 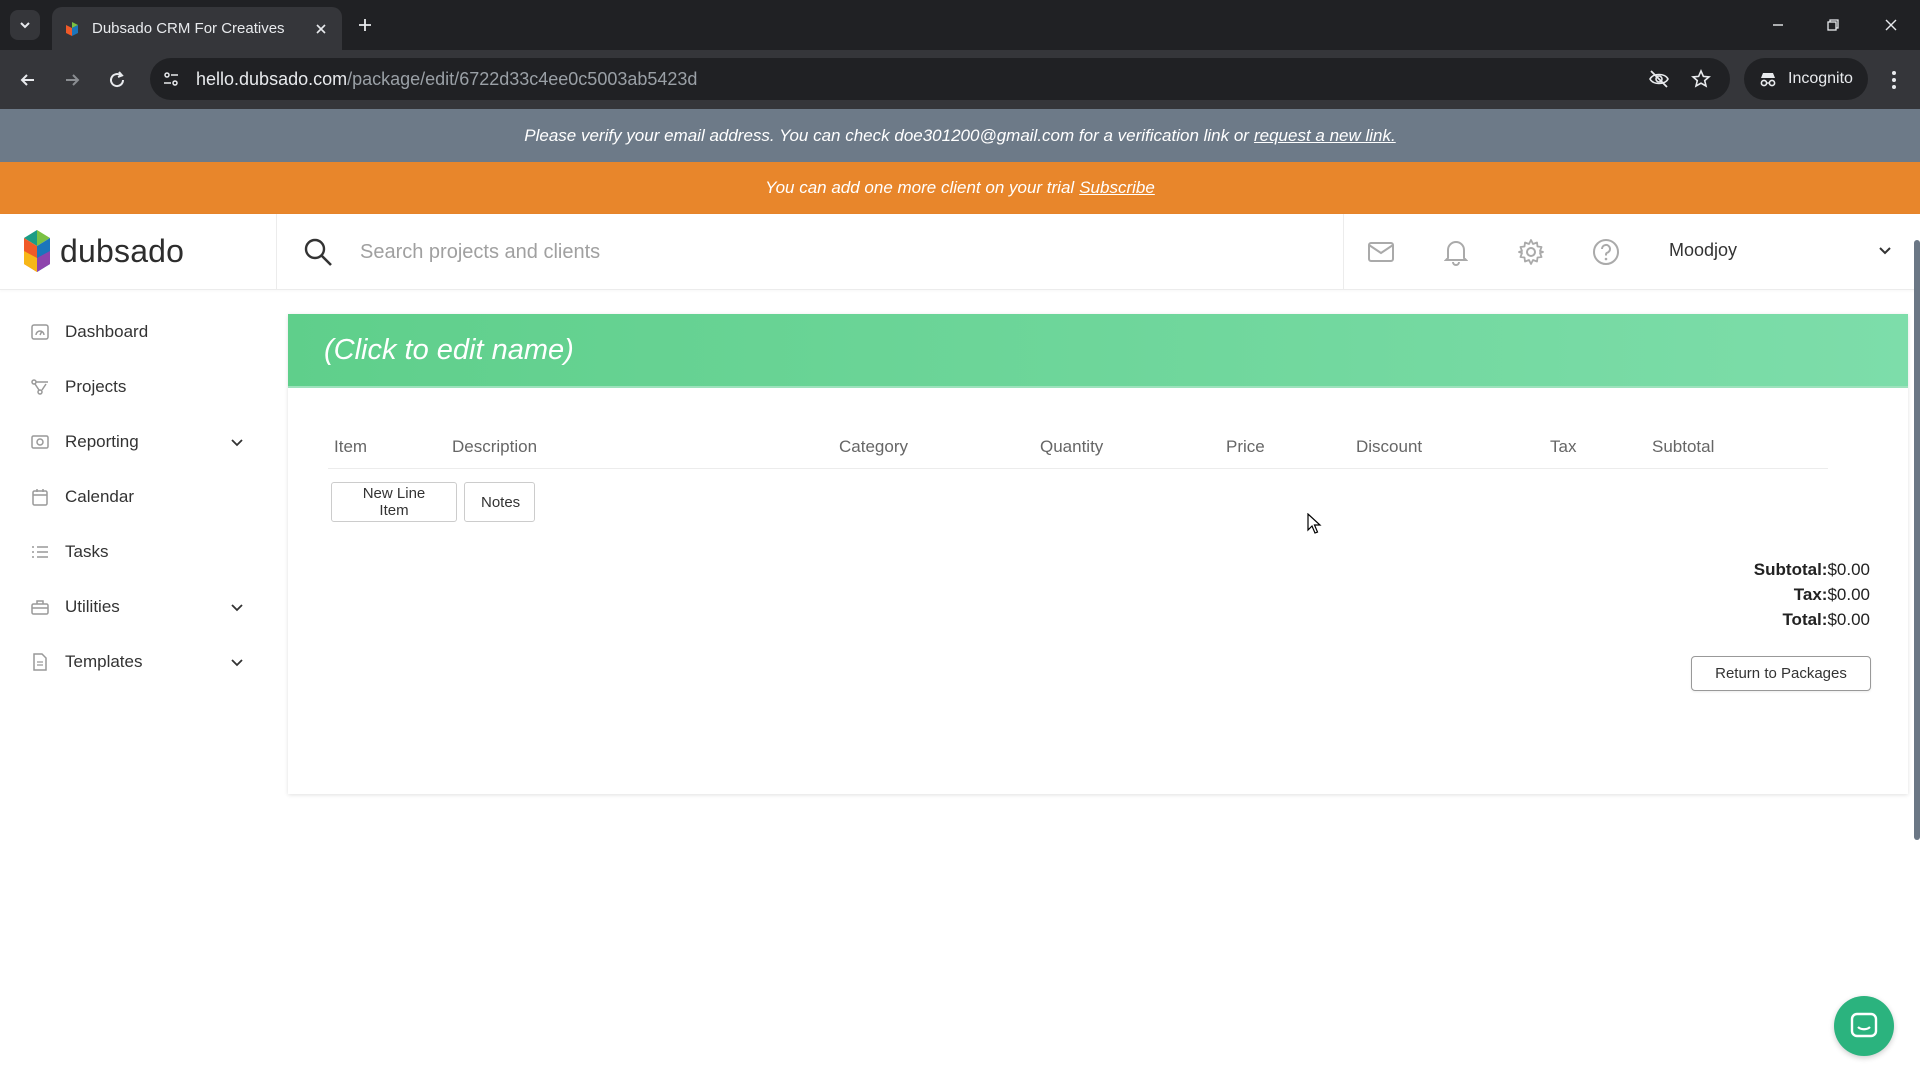 What do you see at coordinates (499, 502) in the screenshot?
I see `notes-button: Notes` at bounding box center [499, 502].